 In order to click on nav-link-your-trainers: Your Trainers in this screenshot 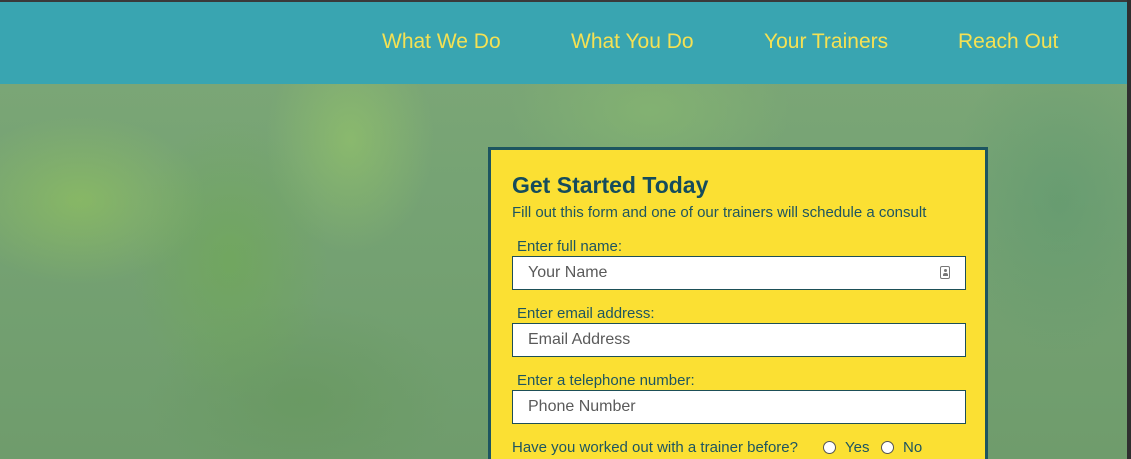, I will do `click(826, 42)`.